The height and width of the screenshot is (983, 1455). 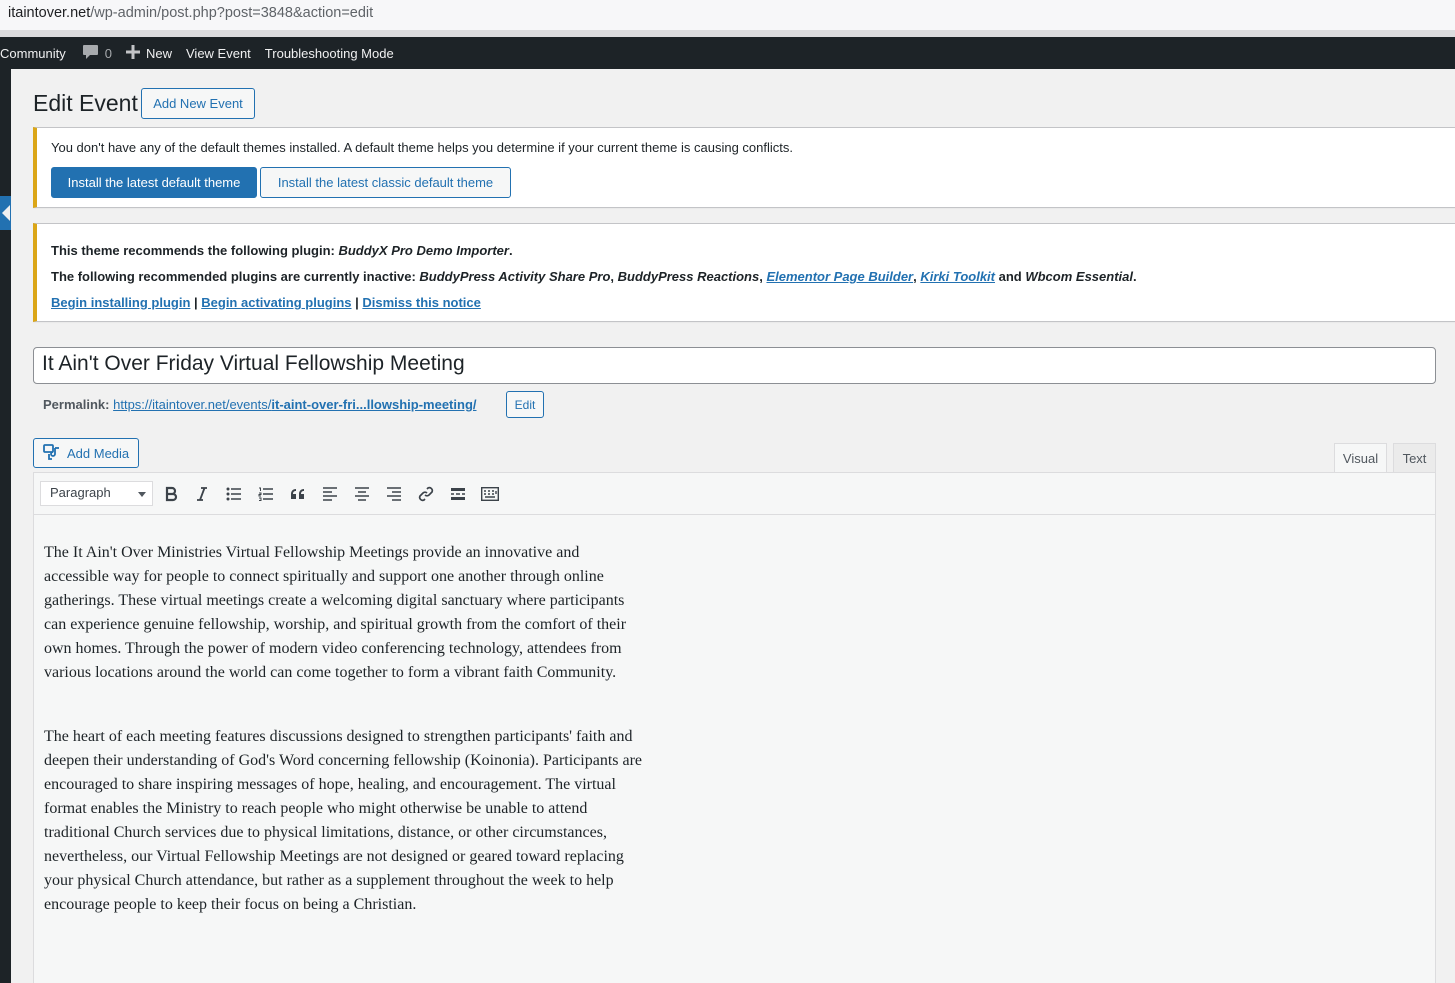 What do you see at coordinates (727, 33) in the screenshot?
I see `browser-divider` at bounding box center [727, 33].